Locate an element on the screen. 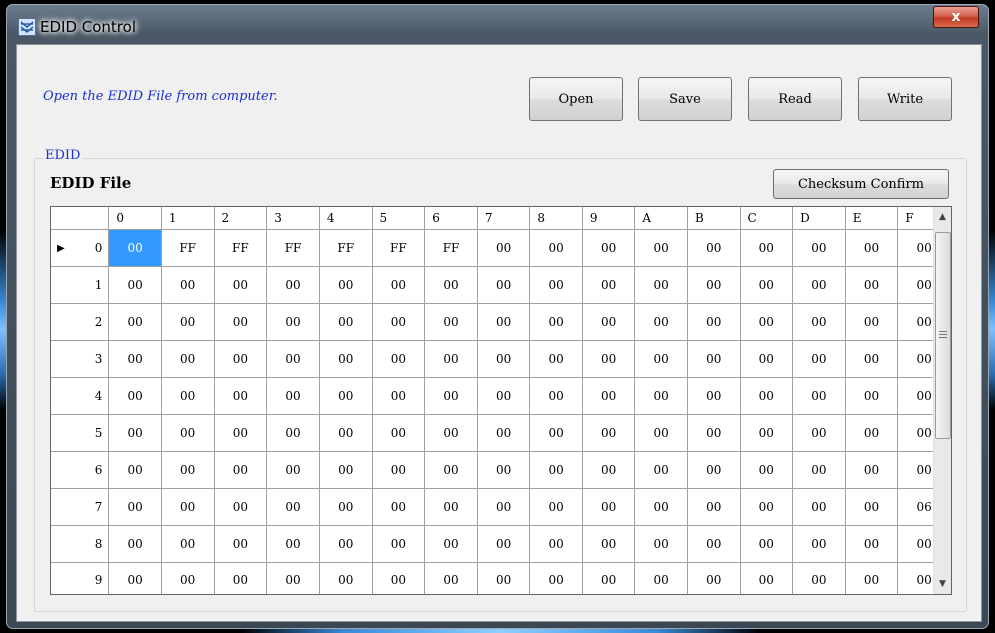 This screenshot has width=995, height=633. column-header: 2 is located at coordinates (240, 218).